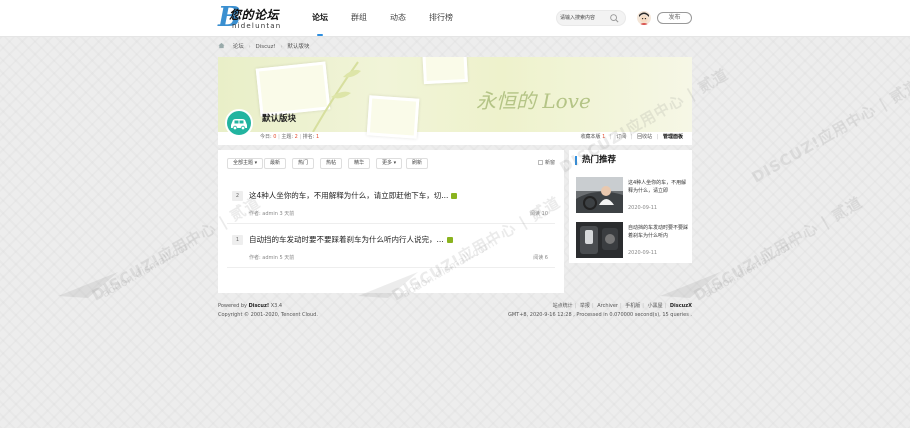  I want to click on stat-topics-label: 主题:, so click(287, 137).